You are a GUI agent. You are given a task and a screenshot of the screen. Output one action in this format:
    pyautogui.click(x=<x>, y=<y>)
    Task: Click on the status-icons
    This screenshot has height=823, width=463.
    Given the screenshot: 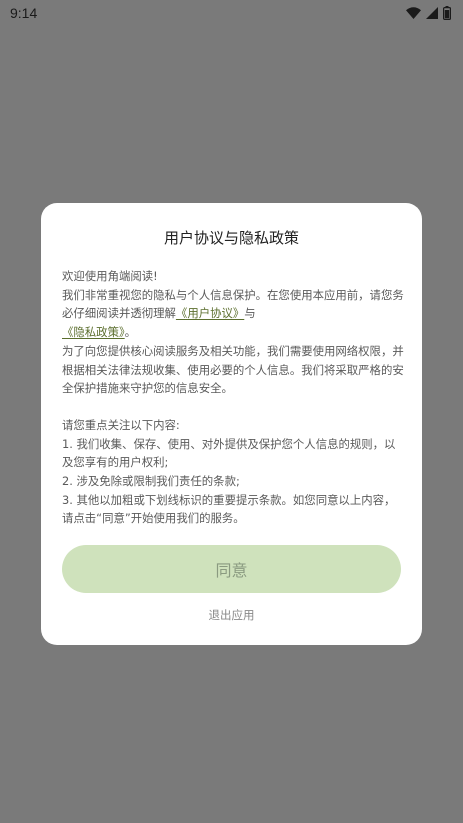 What is the action you would take?
    pyautogui.click(x=428, y=13)
    